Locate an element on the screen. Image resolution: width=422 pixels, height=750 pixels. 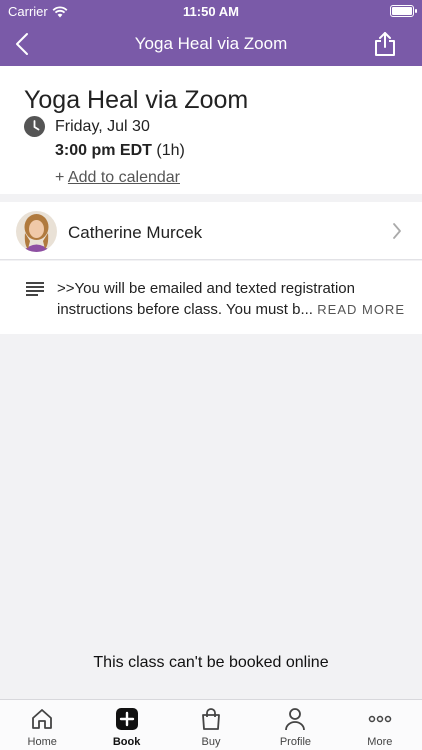
add-to-calendar-link: + Add to calendar is located at coordinates (117, 178).